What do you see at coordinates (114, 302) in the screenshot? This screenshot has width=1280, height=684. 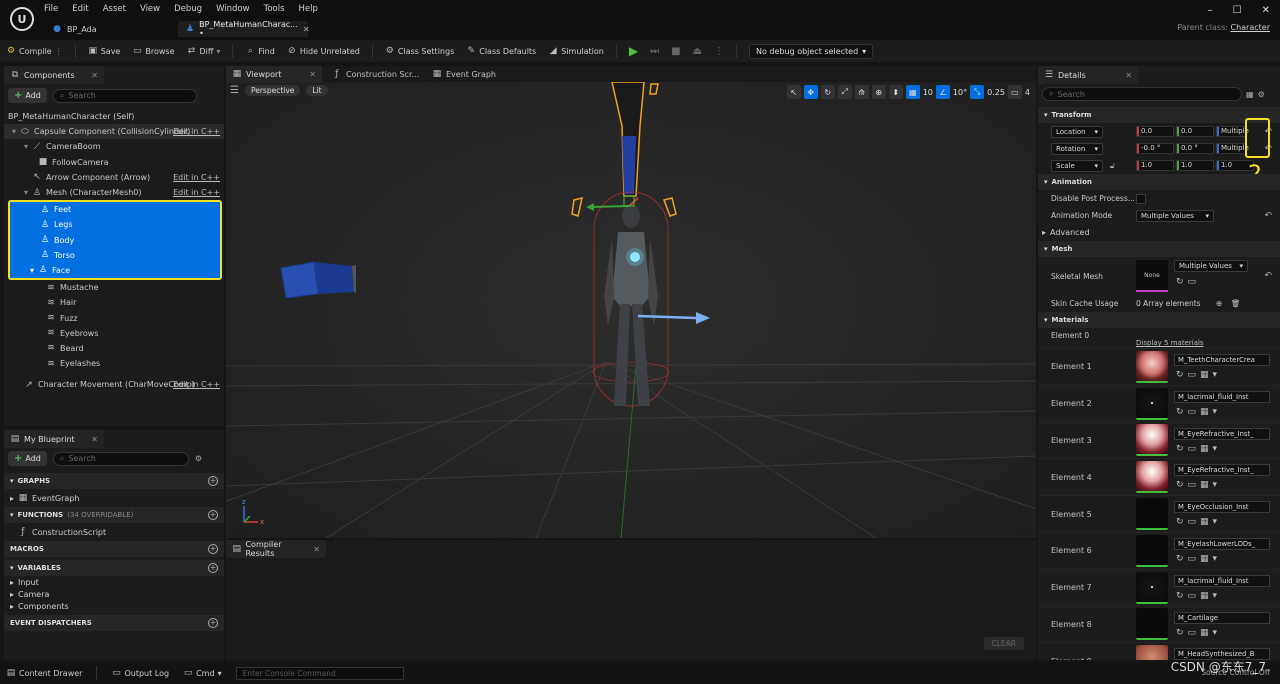 I see `tree-item-hair: ≋ Hair` at bounding box center [114, 302].